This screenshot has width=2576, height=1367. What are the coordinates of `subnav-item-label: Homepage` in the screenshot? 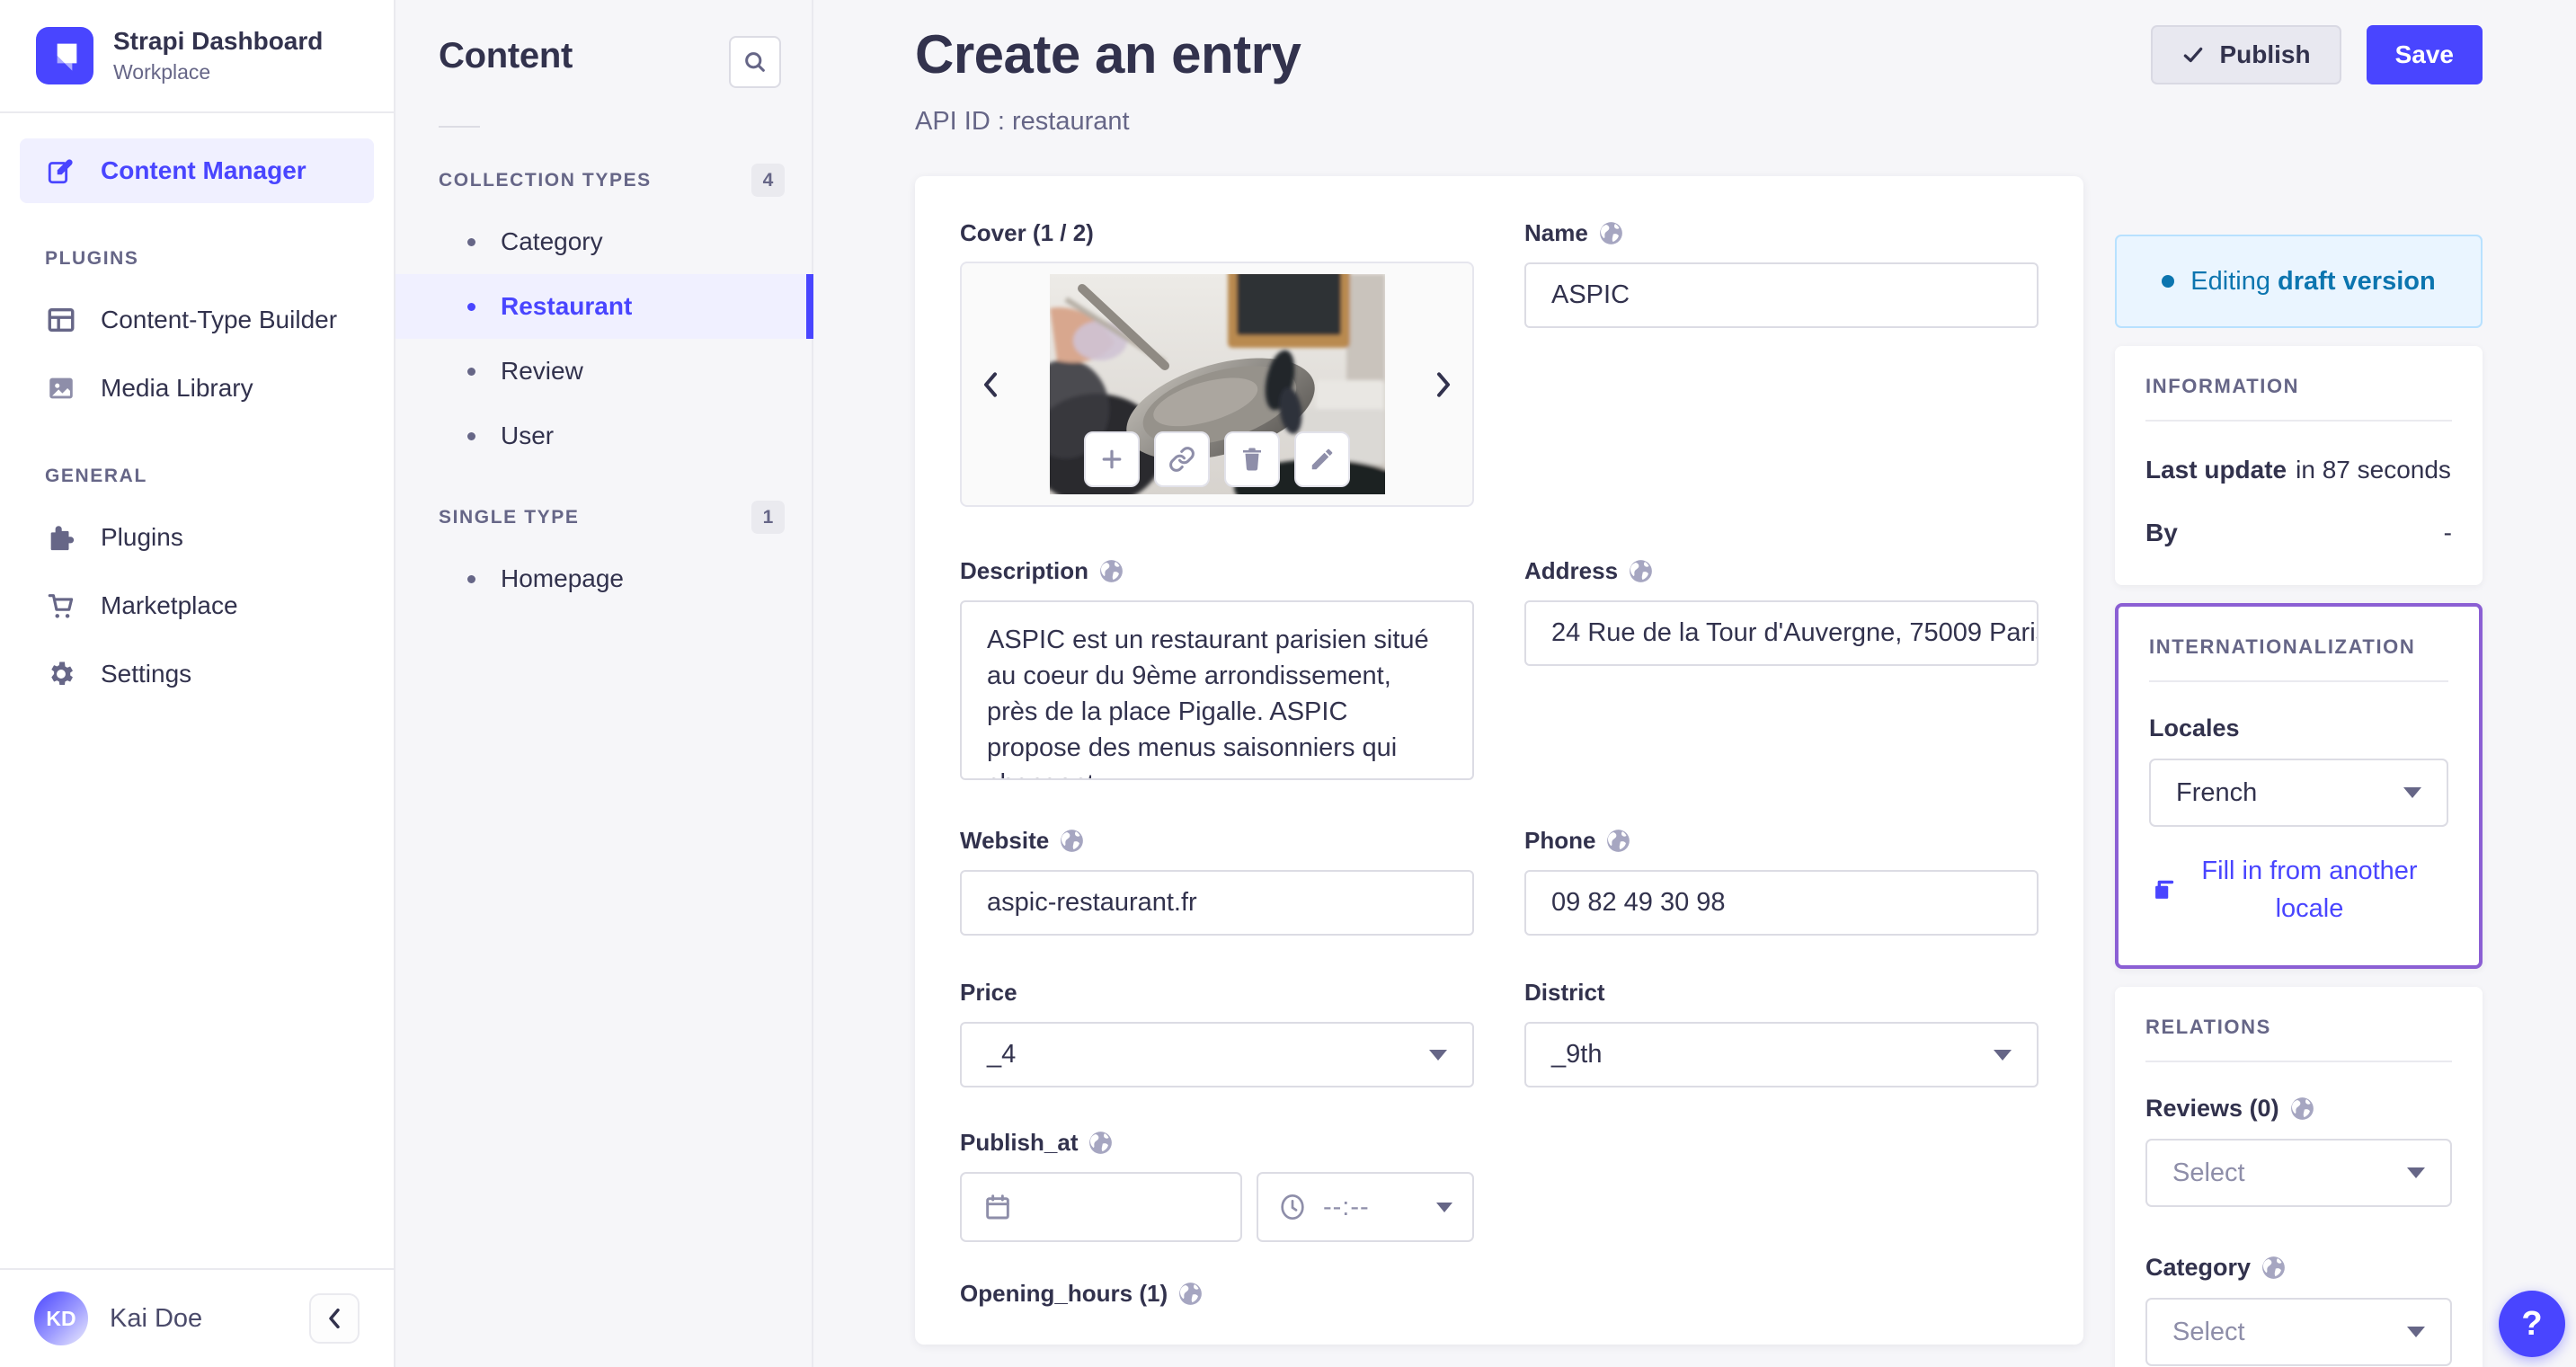 It's located at (562, 578).